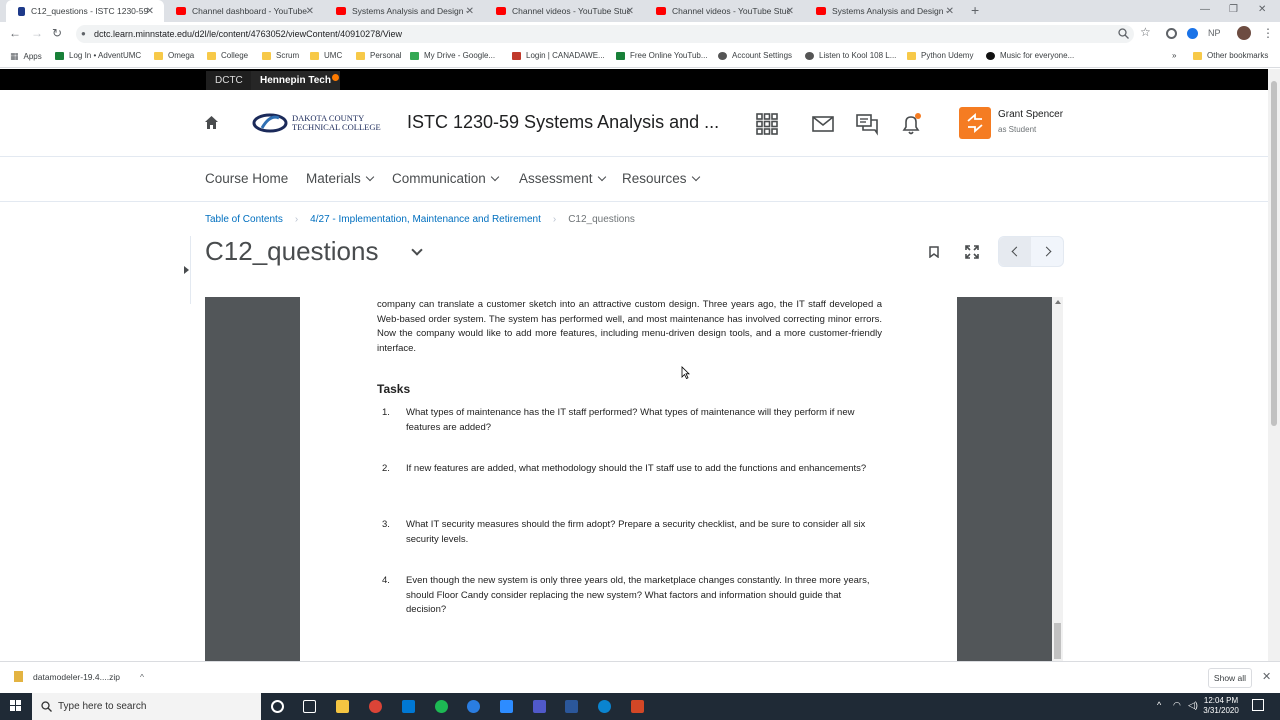  I want to click on teams-icon, so click(539, 706).